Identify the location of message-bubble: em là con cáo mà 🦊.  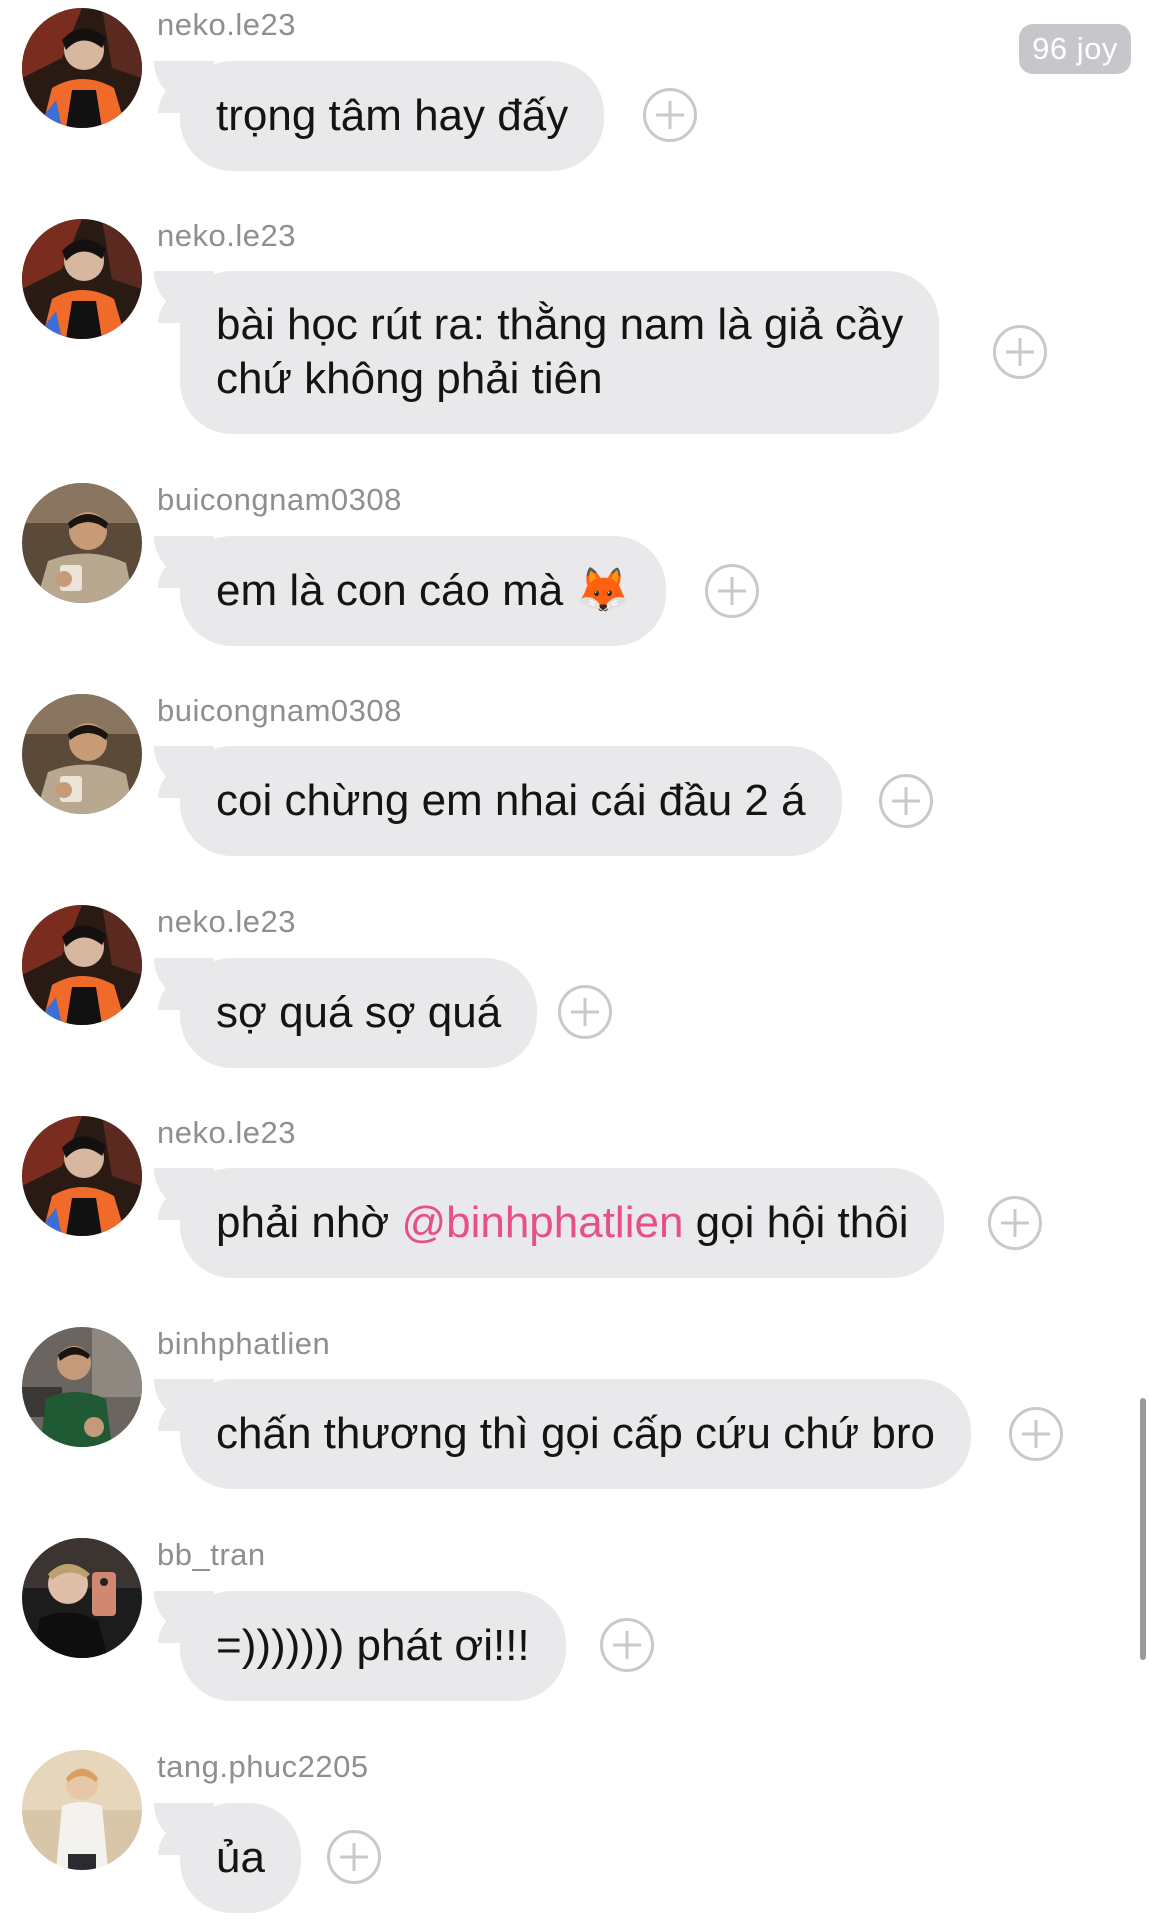
(410, 591).